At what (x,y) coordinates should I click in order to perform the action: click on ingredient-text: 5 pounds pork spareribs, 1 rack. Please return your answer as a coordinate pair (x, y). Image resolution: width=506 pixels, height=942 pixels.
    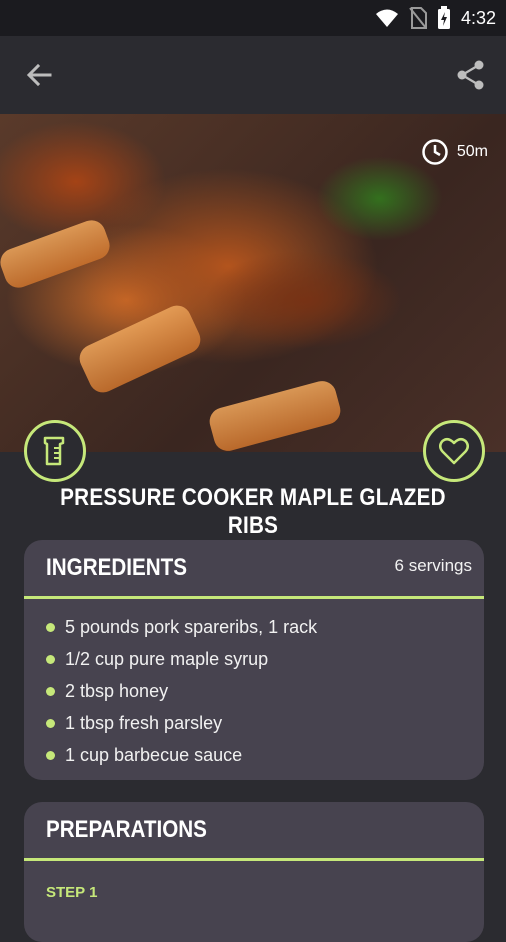
    Looking at the image, I should click on (191, 626).